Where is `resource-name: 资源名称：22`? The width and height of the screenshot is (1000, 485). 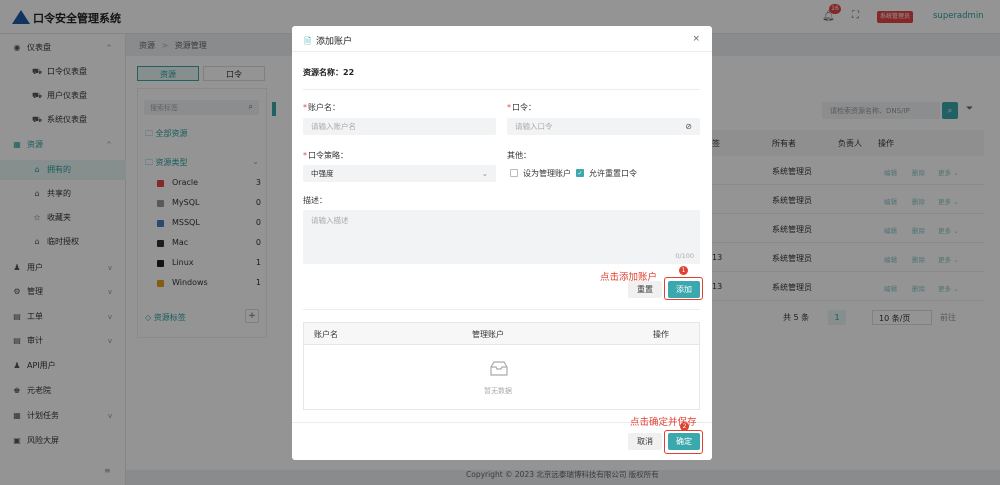 resource-name: 资源名称：22 is located at coordinates (329, 72).